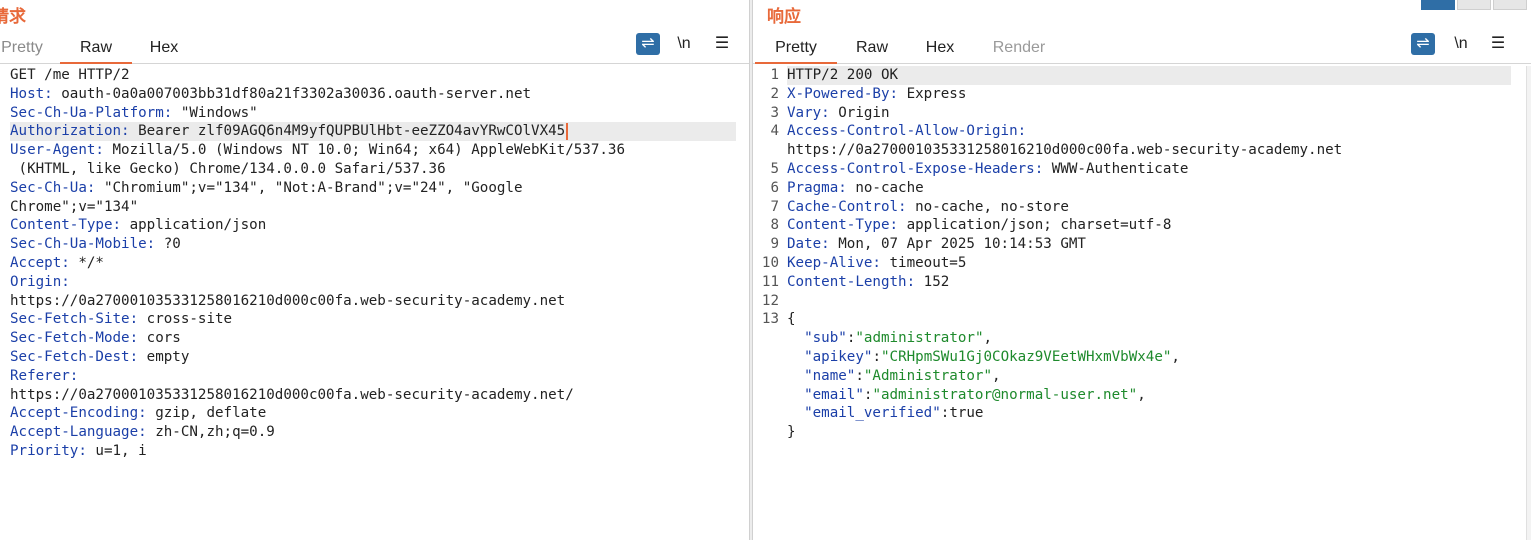  I want to click on header-value: Express, so click(932, 93).